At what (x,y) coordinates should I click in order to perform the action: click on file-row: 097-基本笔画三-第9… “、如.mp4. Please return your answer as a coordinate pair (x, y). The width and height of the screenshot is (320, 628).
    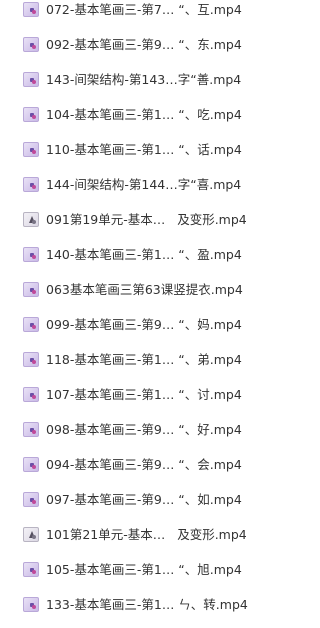
    Looking at the image, I should click on (142, 499).